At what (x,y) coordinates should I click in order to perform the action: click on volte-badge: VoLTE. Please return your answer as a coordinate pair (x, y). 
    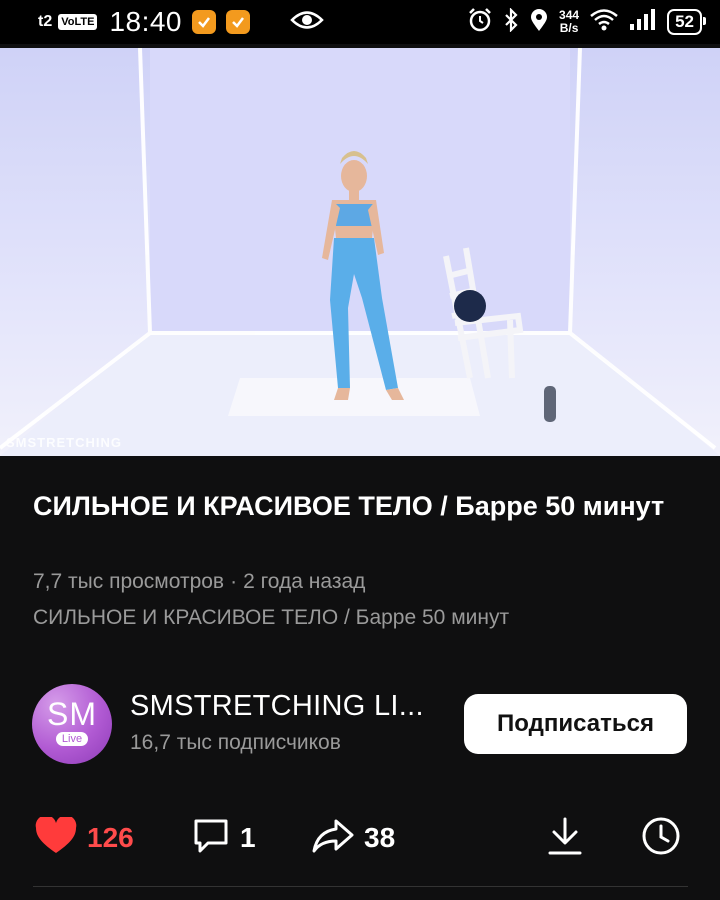
    Looking at the image, I should click on (78, 22).